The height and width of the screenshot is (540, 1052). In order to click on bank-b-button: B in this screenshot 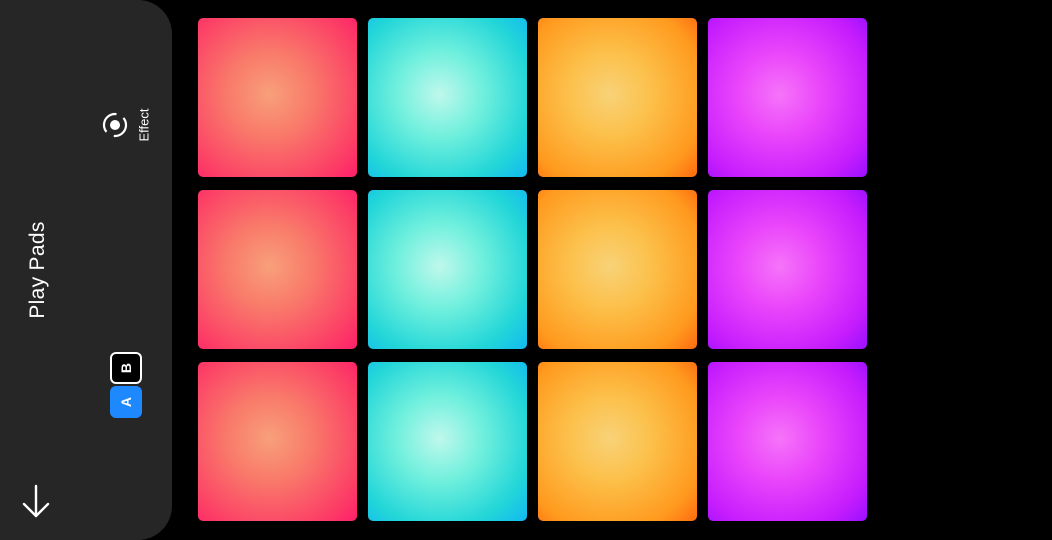, I will do `click(126, 368)`.